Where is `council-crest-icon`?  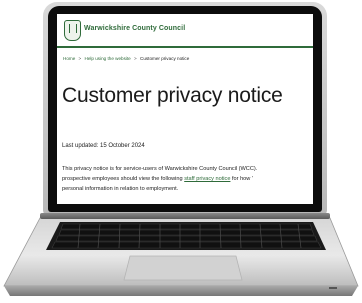
council-crest-icon is located at coordinates (72, 30).